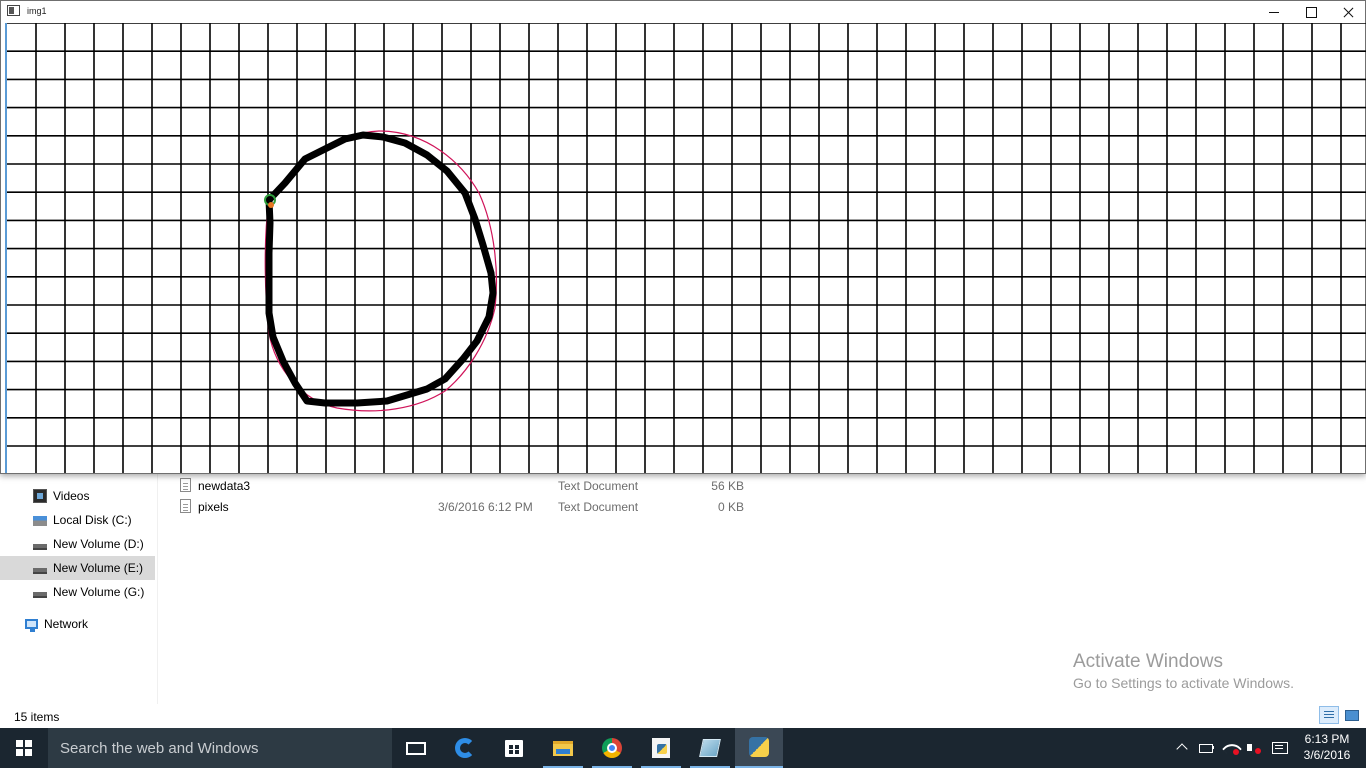 Image resolution: width=1366 pixels, height=768 pixels. What do you see at coordinates (71, 496) in the screenshot?
I see `nav-label: Videos` at bounding box center [71, 496].